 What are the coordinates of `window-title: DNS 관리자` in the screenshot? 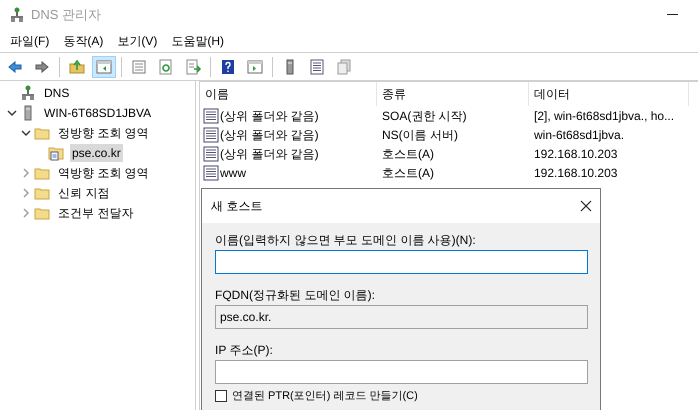 It's located at (66, 15).